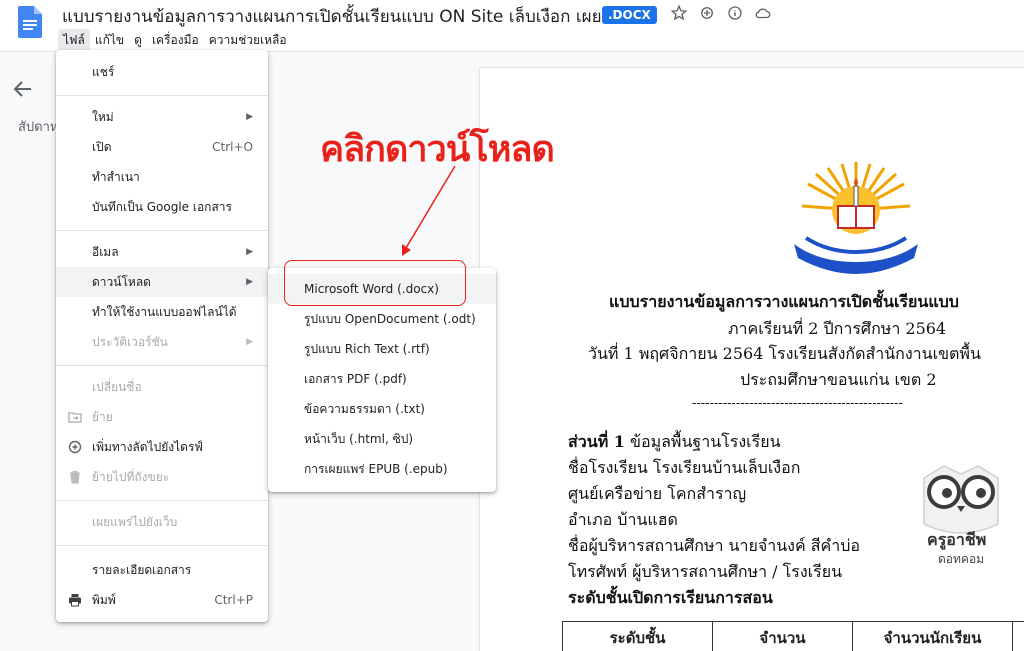 This screenshot has height=651, width=1024. I want to click on doc-level-table: ระดับชั้น จำนวน จำนวนนักเรียน, so click(793, 636).